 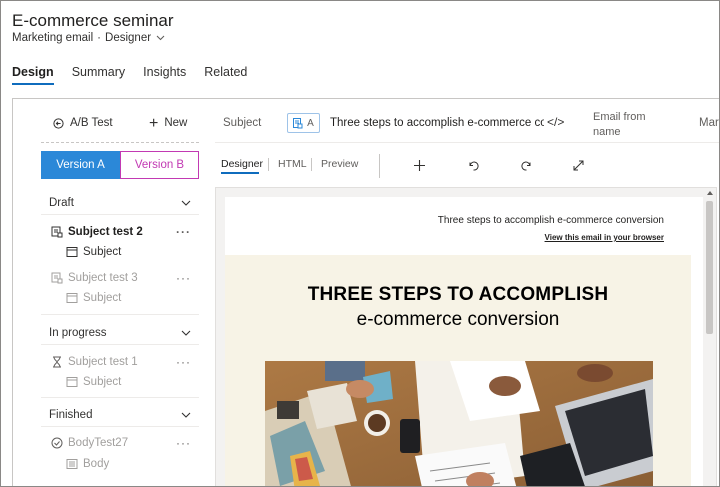 What do you see at coordinates (298, 122) in the screenshot?
I see `personalize-icon` at bounding box center [298, 122].